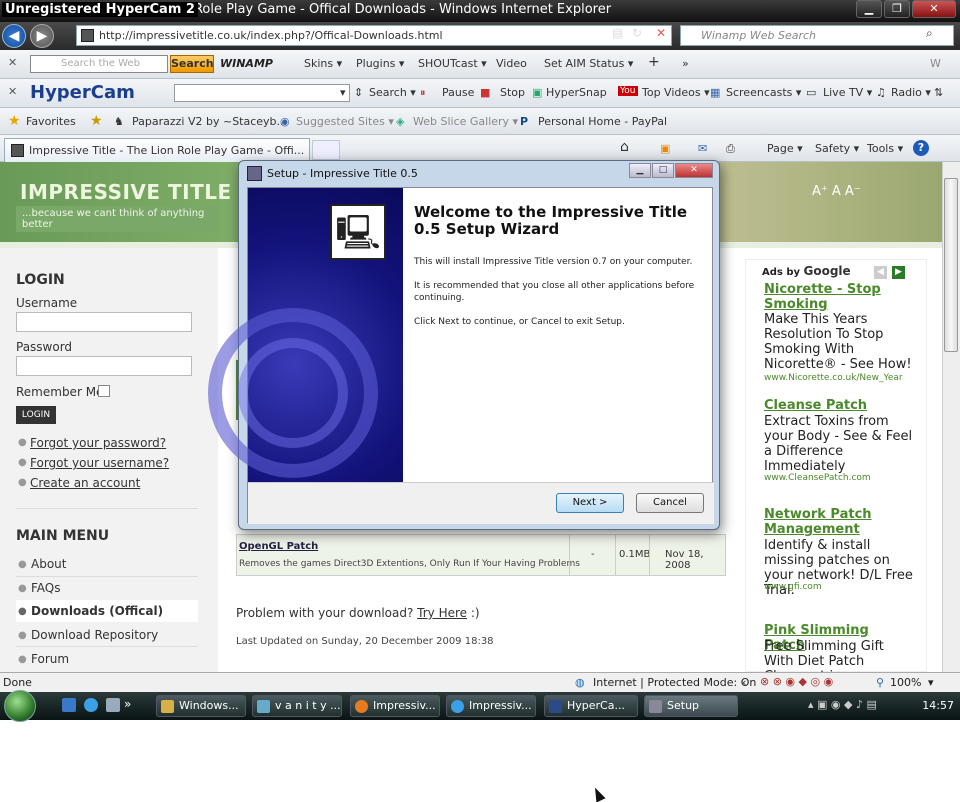 The image size is (960, 802). I want to click on safety-menu: Safety ▾, so click(837, 148).